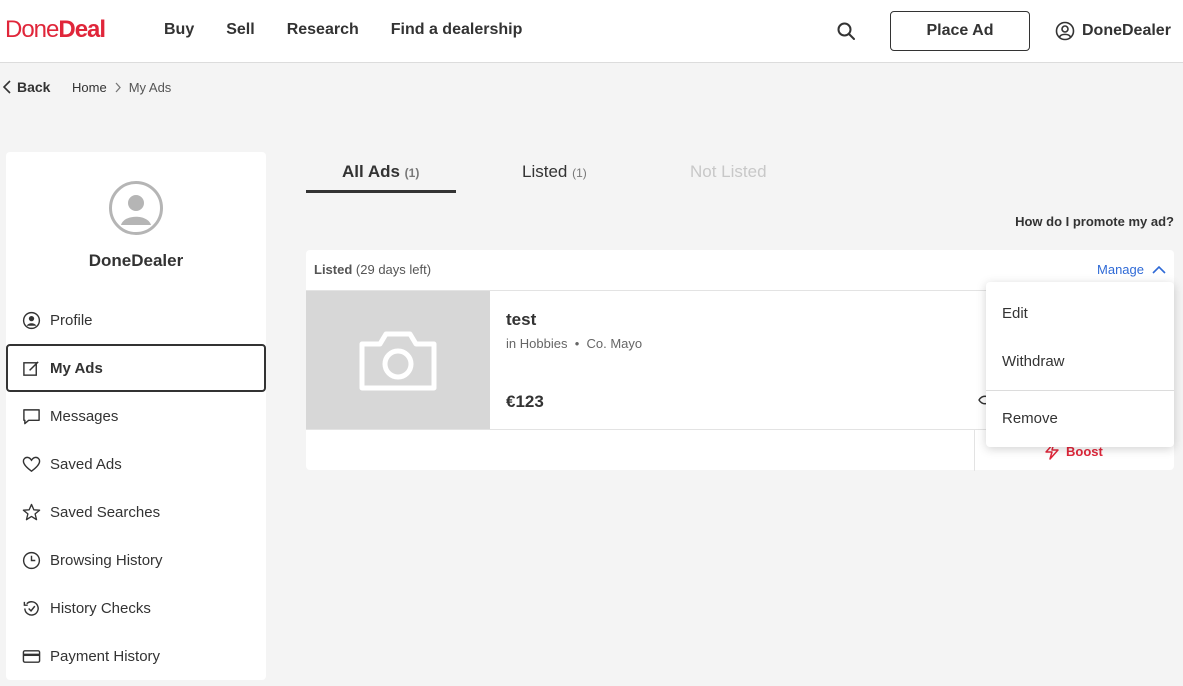 The width and height of the screenshot is (1183, 686). I want to click on sidebar-item-label: History Checks, so click(100, 608).